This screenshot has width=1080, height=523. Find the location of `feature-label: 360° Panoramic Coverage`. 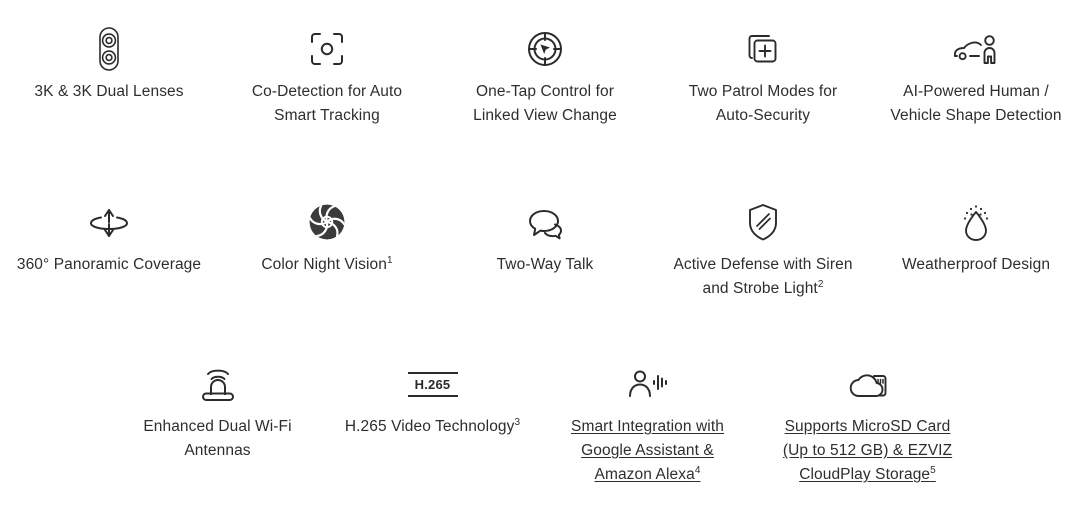

feature-label: 360° Panoramic Coverage is located at coordinates (109, 265).